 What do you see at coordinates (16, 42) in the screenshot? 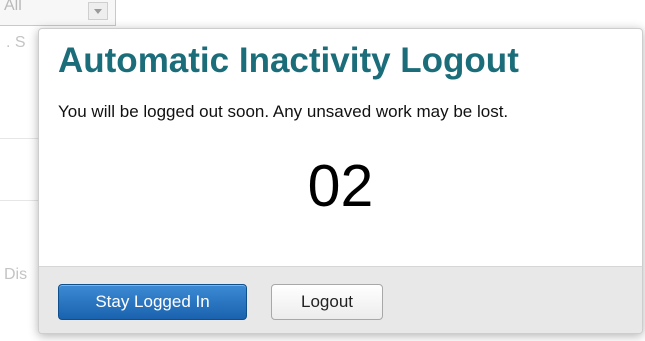
I see `background-label-fragment: . S` at bounding box center [16, 42].